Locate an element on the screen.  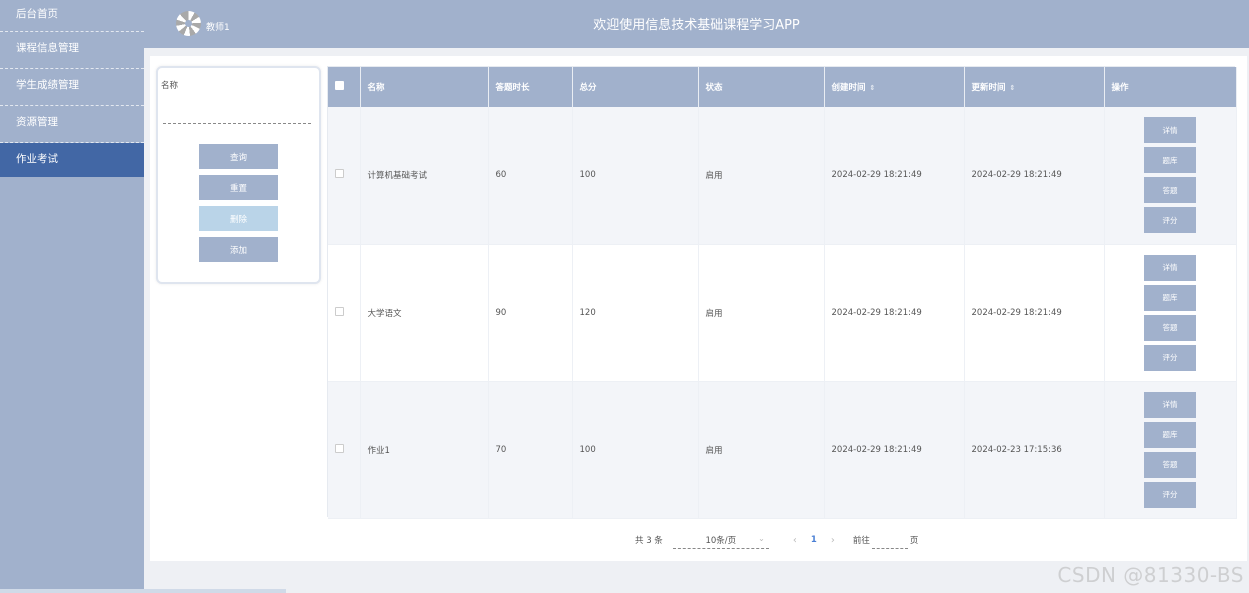
cell-name: 计算机基础考试 is located at coordinates (424, 176).